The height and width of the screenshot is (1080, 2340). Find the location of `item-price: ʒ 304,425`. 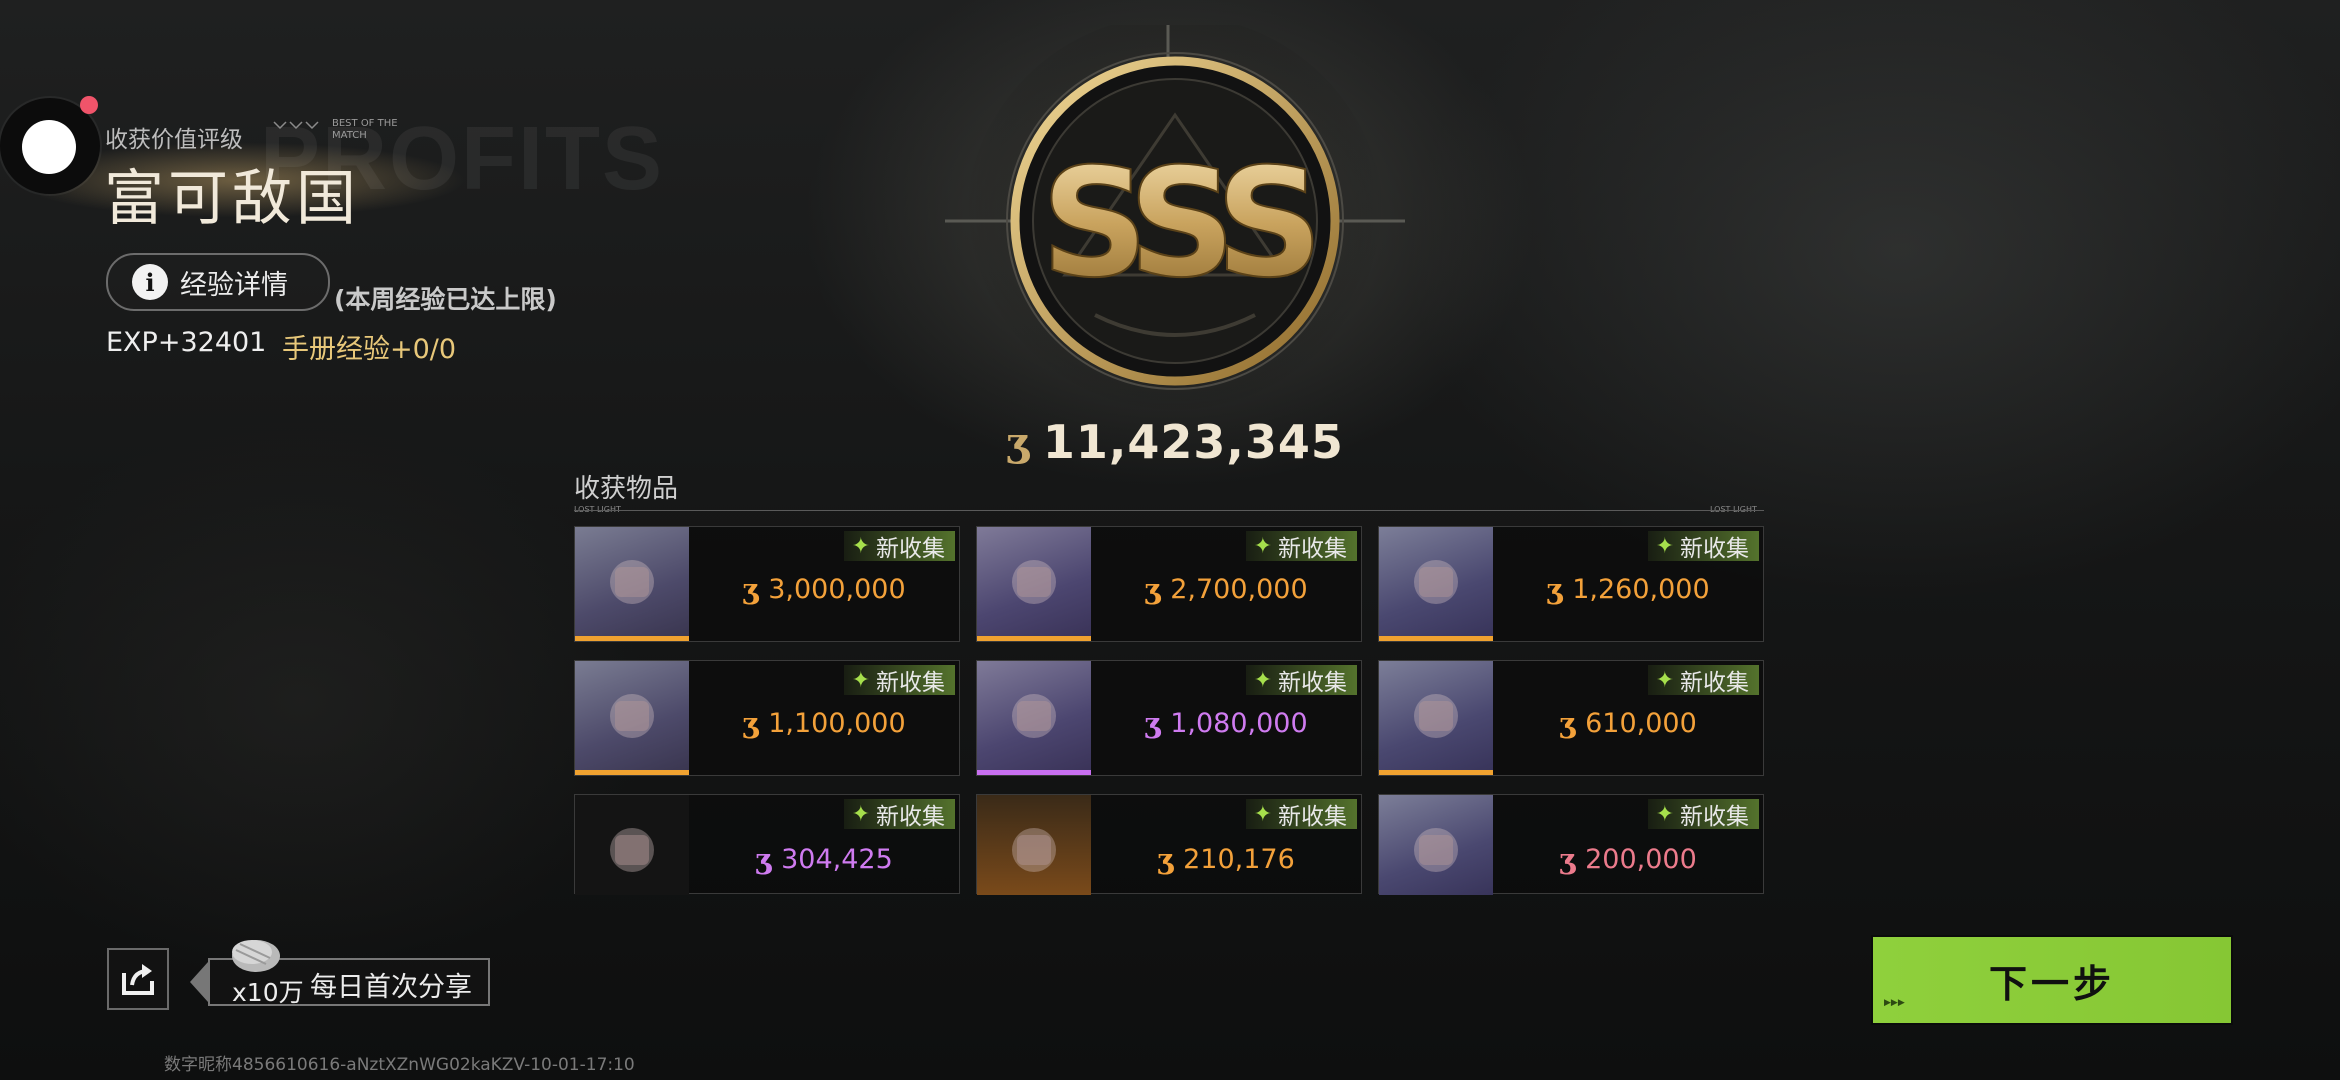

item-price: ʒ 304,425 is located at coordinates (824, 859).